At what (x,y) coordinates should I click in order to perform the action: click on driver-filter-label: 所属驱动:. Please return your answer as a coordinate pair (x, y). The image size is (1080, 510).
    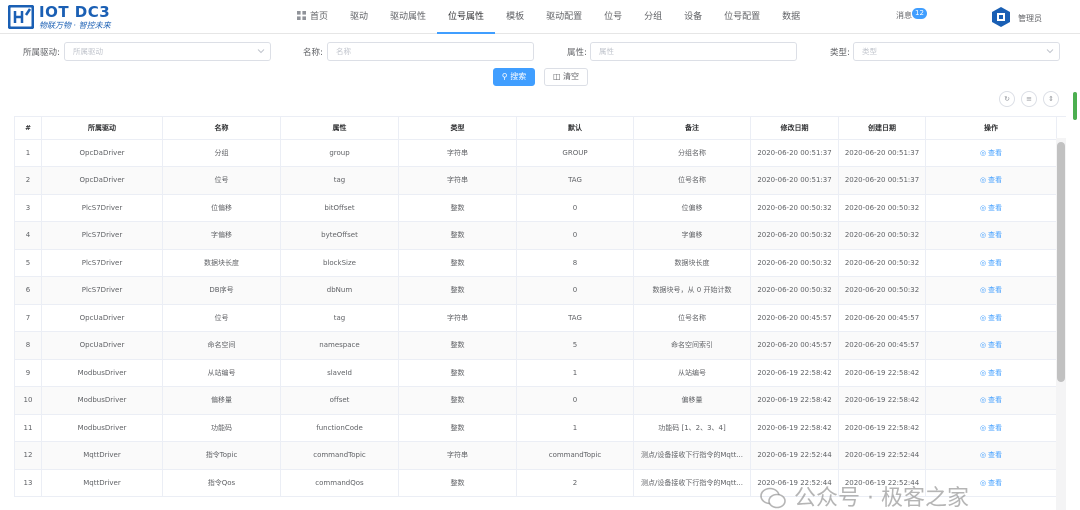
    Looking at the image, I should click on (41, 53).